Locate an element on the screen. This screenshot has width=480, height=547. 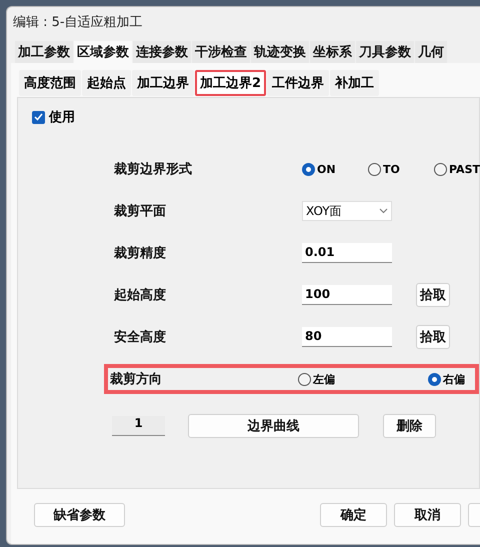
dropdown: XOY面 is located at coordinates (347, 211).